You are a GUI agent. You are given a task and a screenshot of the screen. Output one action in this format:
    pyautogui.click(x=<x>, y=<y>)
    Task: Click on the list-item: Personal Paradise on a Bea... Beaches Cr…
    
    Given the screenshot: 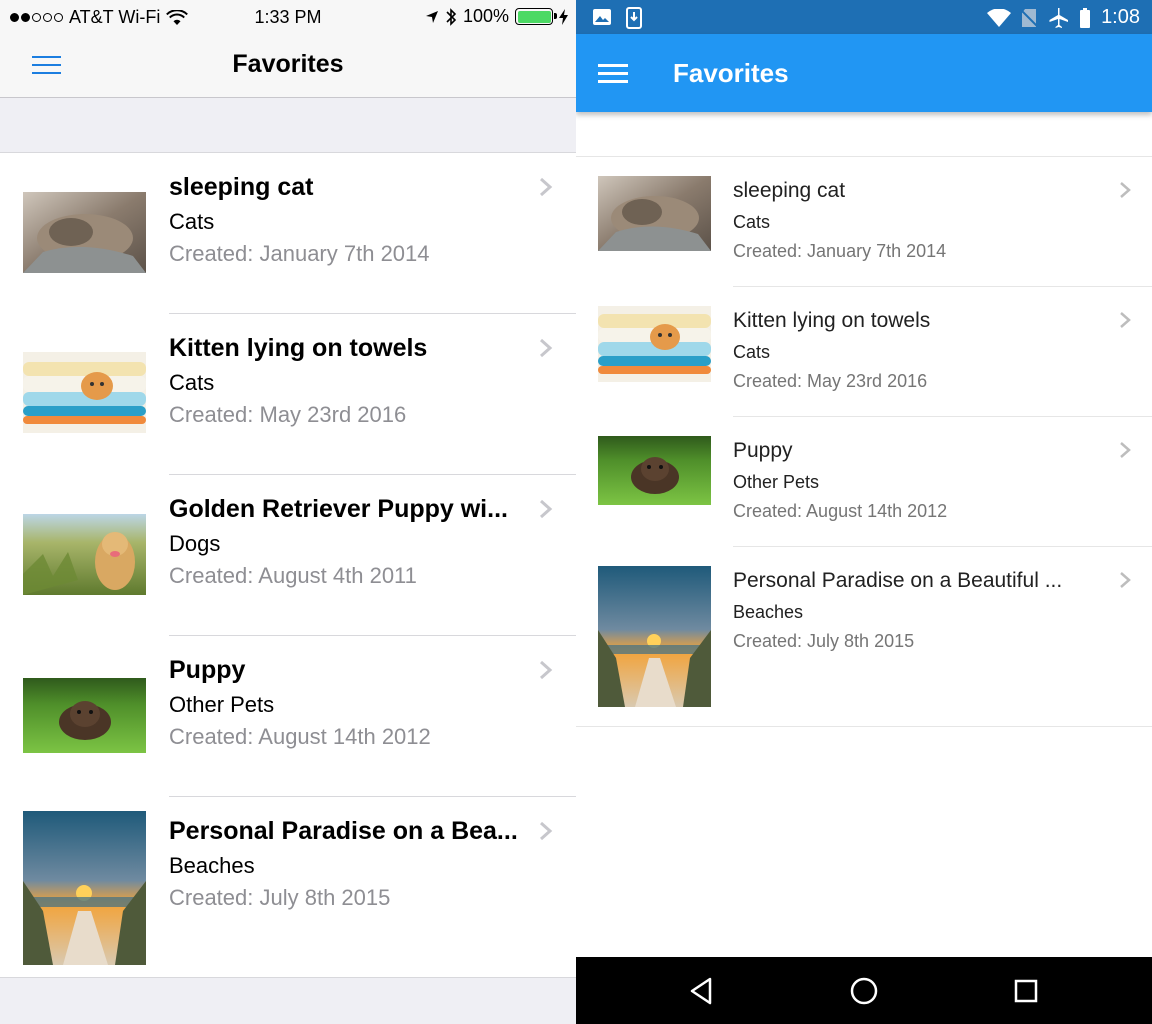 What is the action you would take?
    pyautogui.click(x=288, y=888)
    